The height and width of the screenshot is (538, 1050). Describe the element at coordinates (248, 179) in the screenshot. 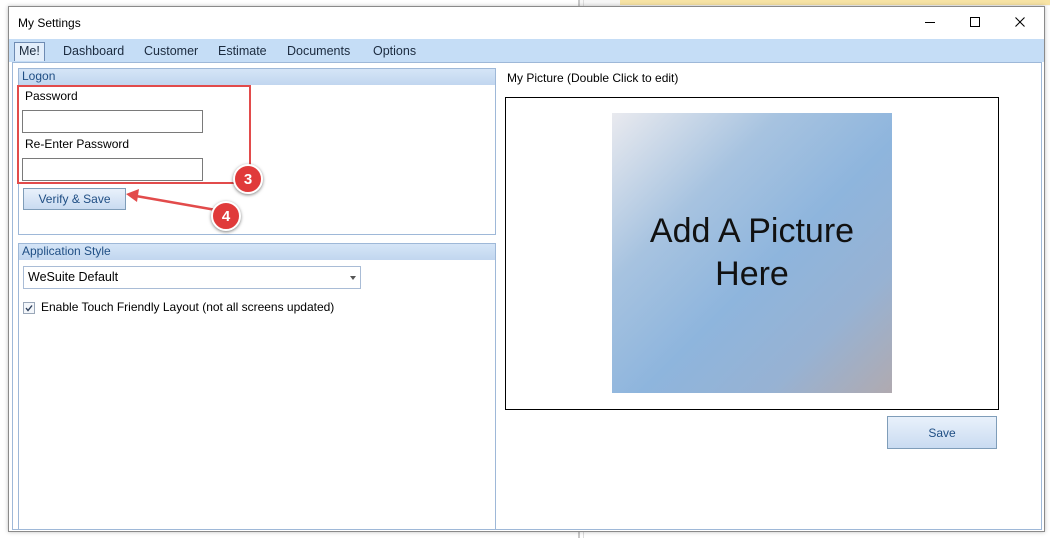

I see `step-badge-3: 3` at that location.